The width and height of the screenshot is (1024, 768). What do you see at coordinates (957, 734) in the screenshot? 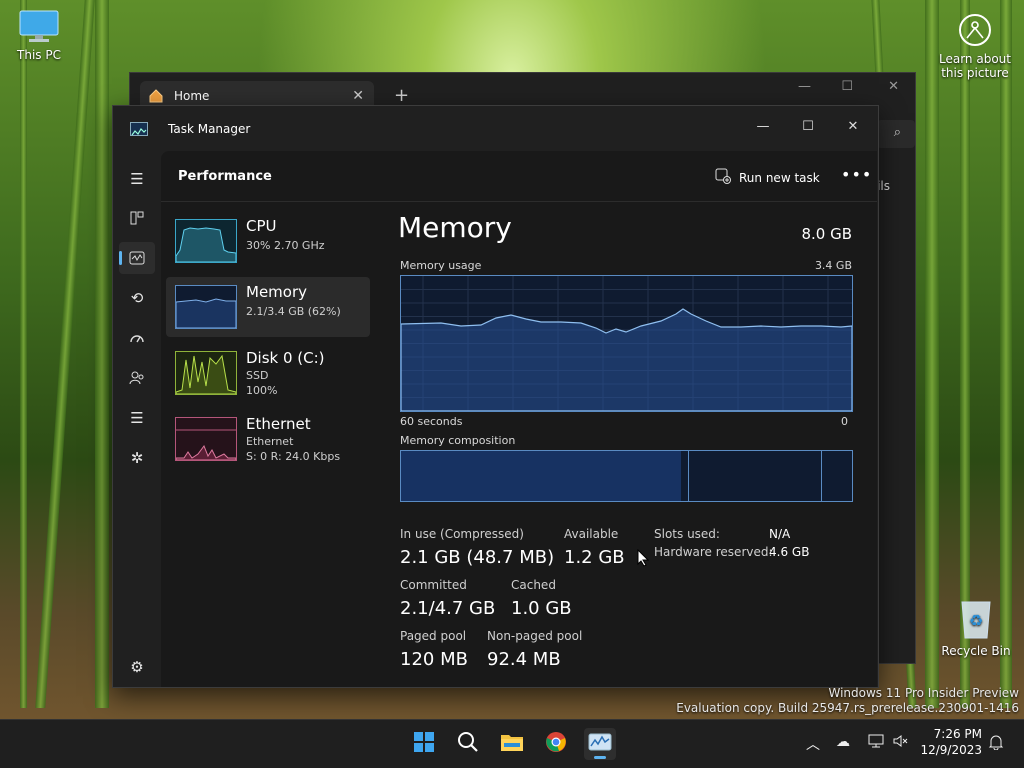
I see `clock-time: 7:26 PM` at bounding box center [957, 734].